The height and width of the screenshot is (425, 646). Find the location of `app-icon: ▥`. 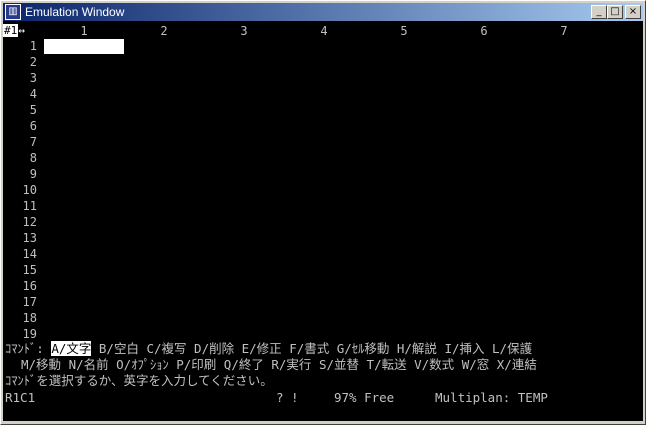

app-icon: ▥ is located at coordinates (13, 12).